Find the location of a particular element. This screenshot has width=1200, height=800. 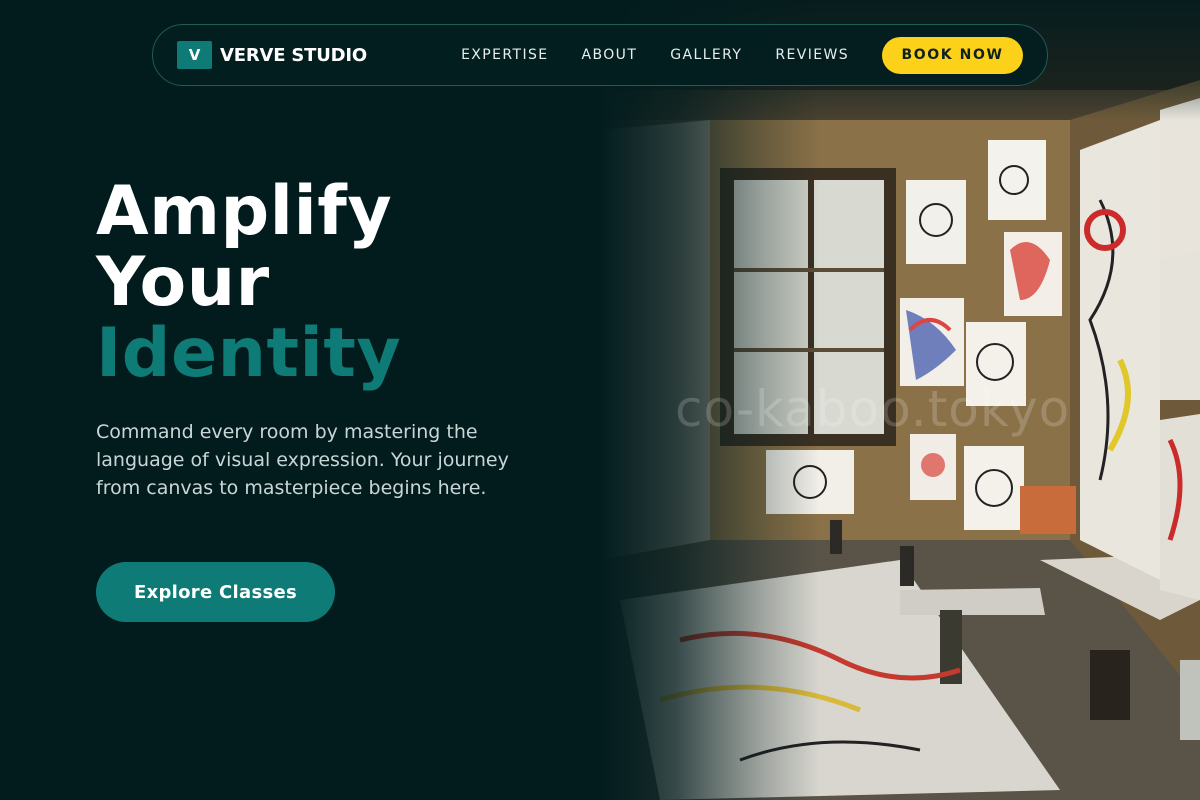

nav-link-gallery: GALLERY is located at coordinates (706, 55).